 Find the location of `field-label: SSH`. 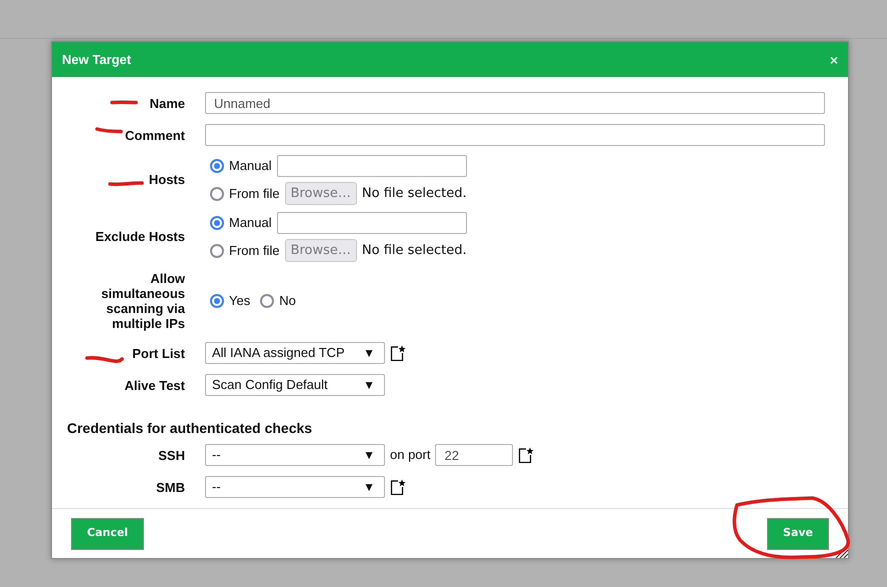

field-label: SSH is located at coordinates (171, 455).